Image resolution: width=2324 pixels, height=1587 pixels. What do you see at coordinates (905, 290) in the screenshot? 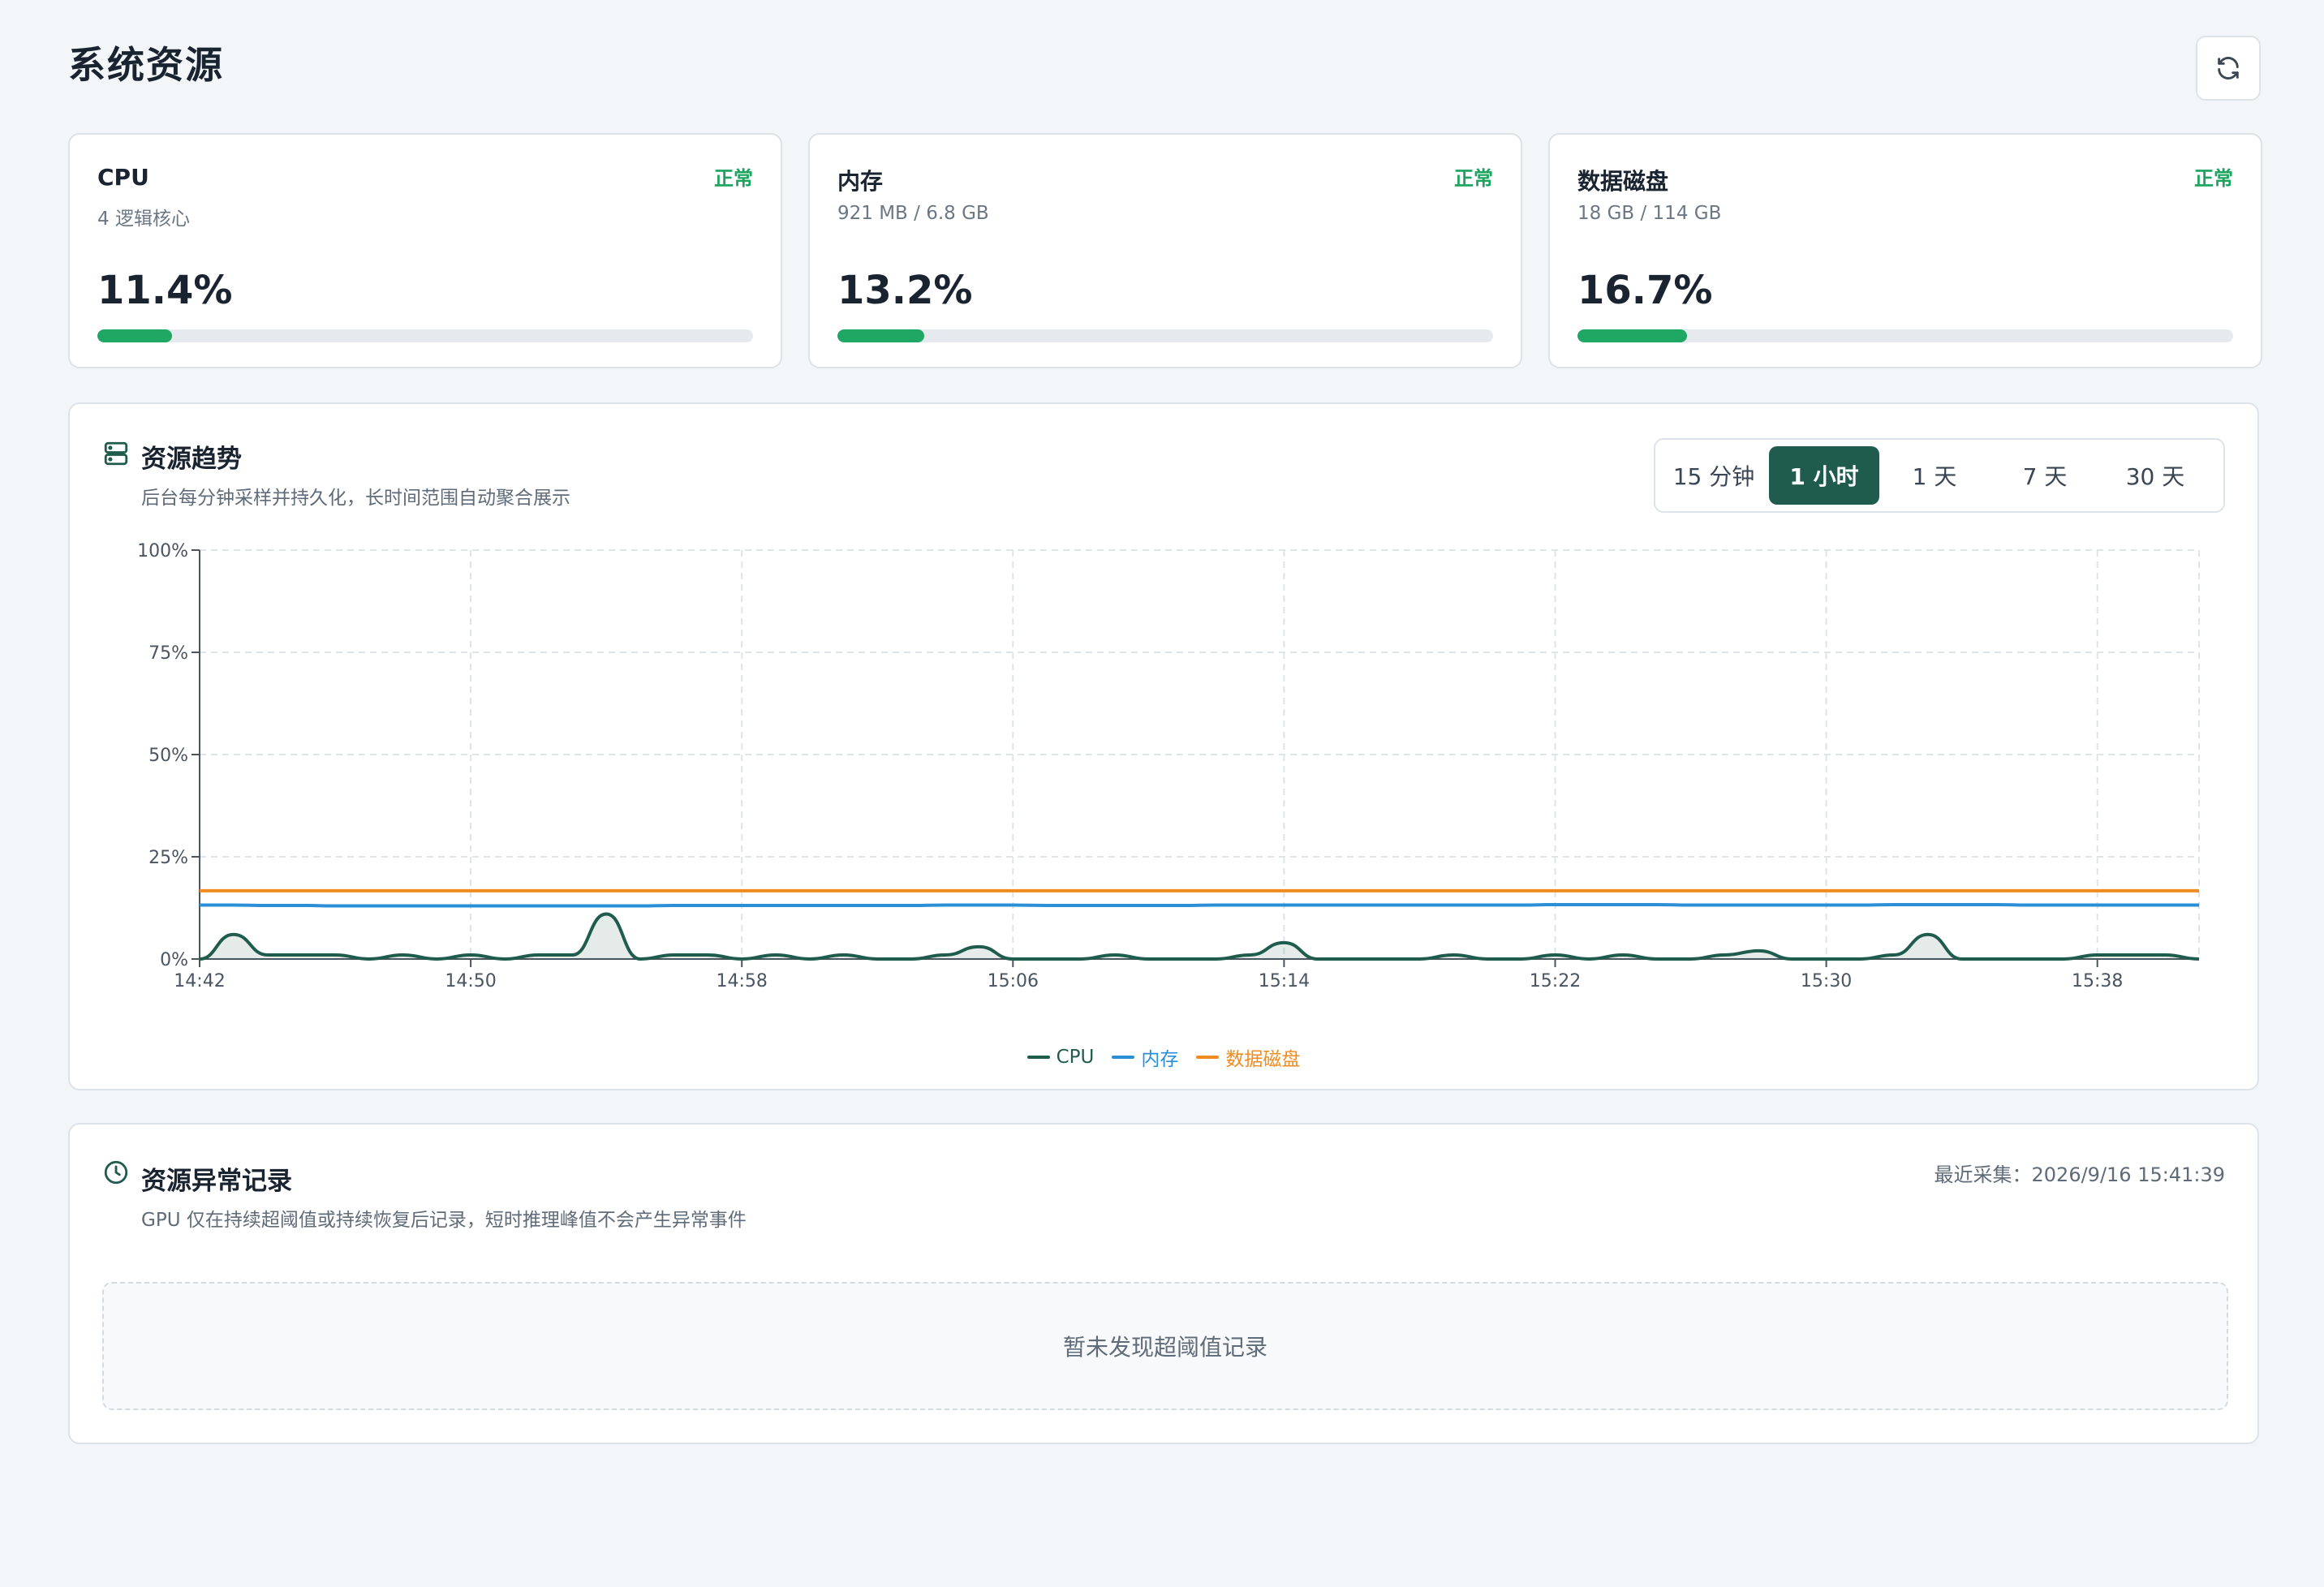
I see `stat-value: 13.2%` at bounding box center [905, 290].